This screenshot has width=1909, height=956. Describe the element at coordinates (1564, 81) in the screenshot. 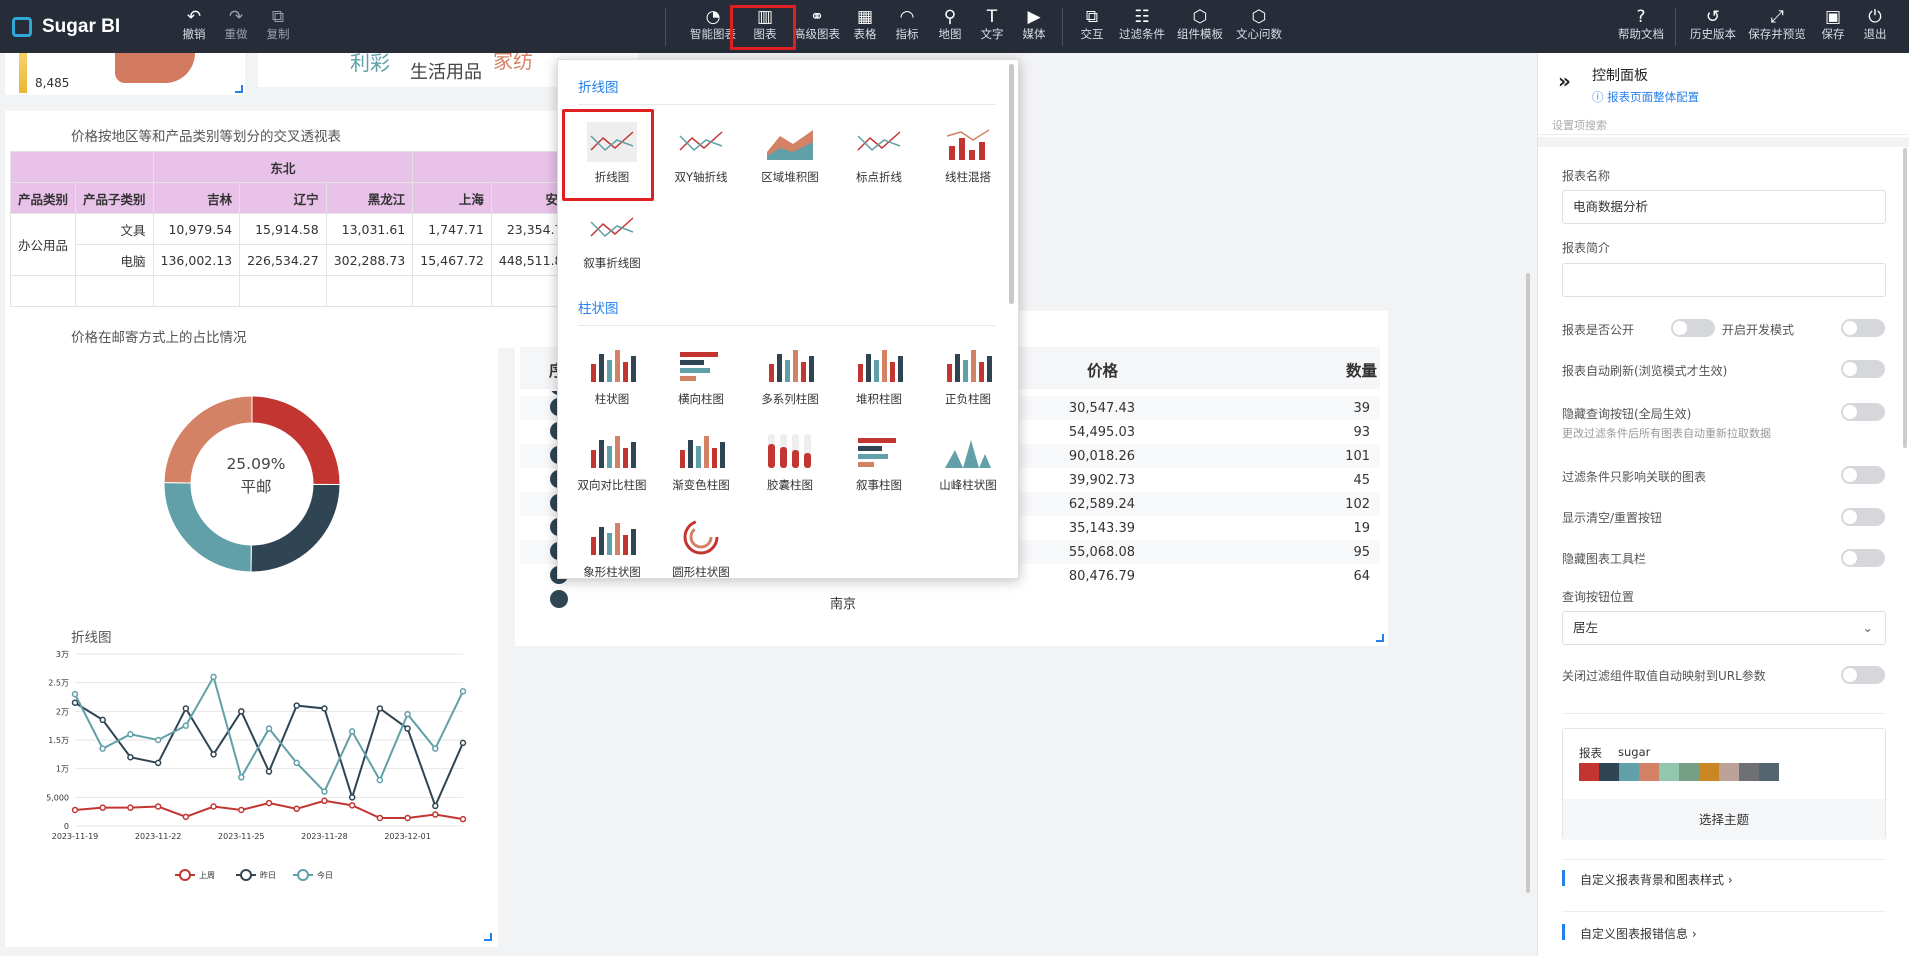

I see `collapse-panel-icon: »` at that location.